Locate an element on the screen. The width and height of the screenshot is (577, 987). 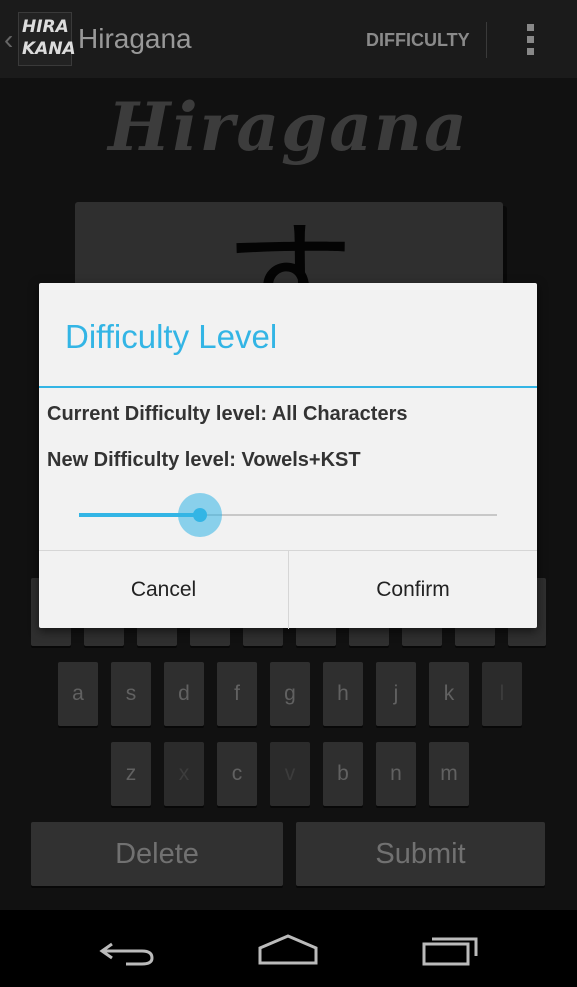
recent-apps-icon is located at coordinates (450, 950).